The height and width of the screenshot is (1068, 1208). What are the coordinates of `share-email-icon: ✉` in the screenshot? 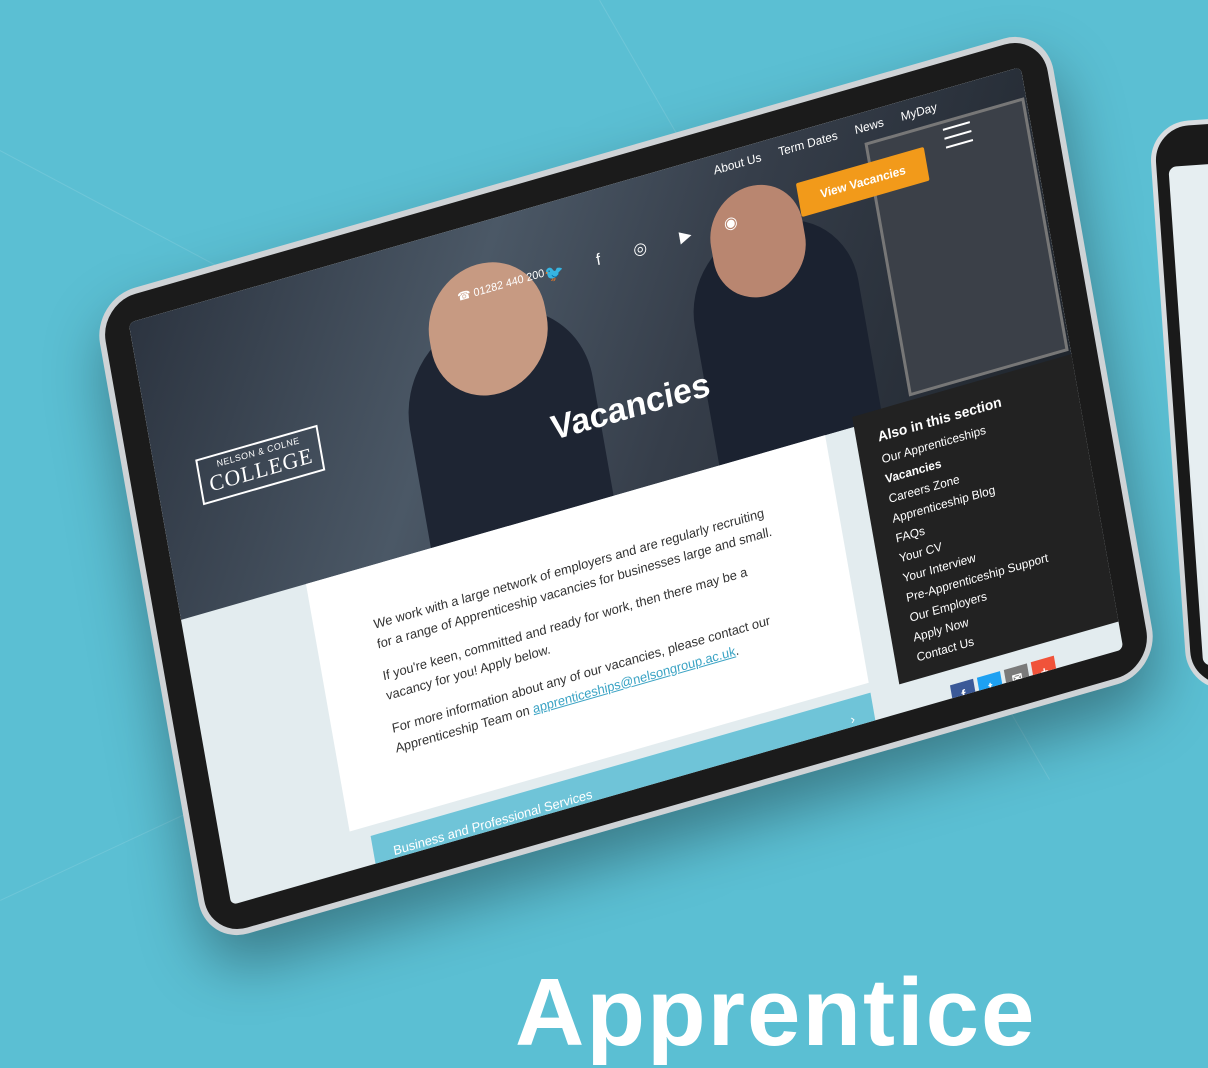 It's located at (1017, 678).